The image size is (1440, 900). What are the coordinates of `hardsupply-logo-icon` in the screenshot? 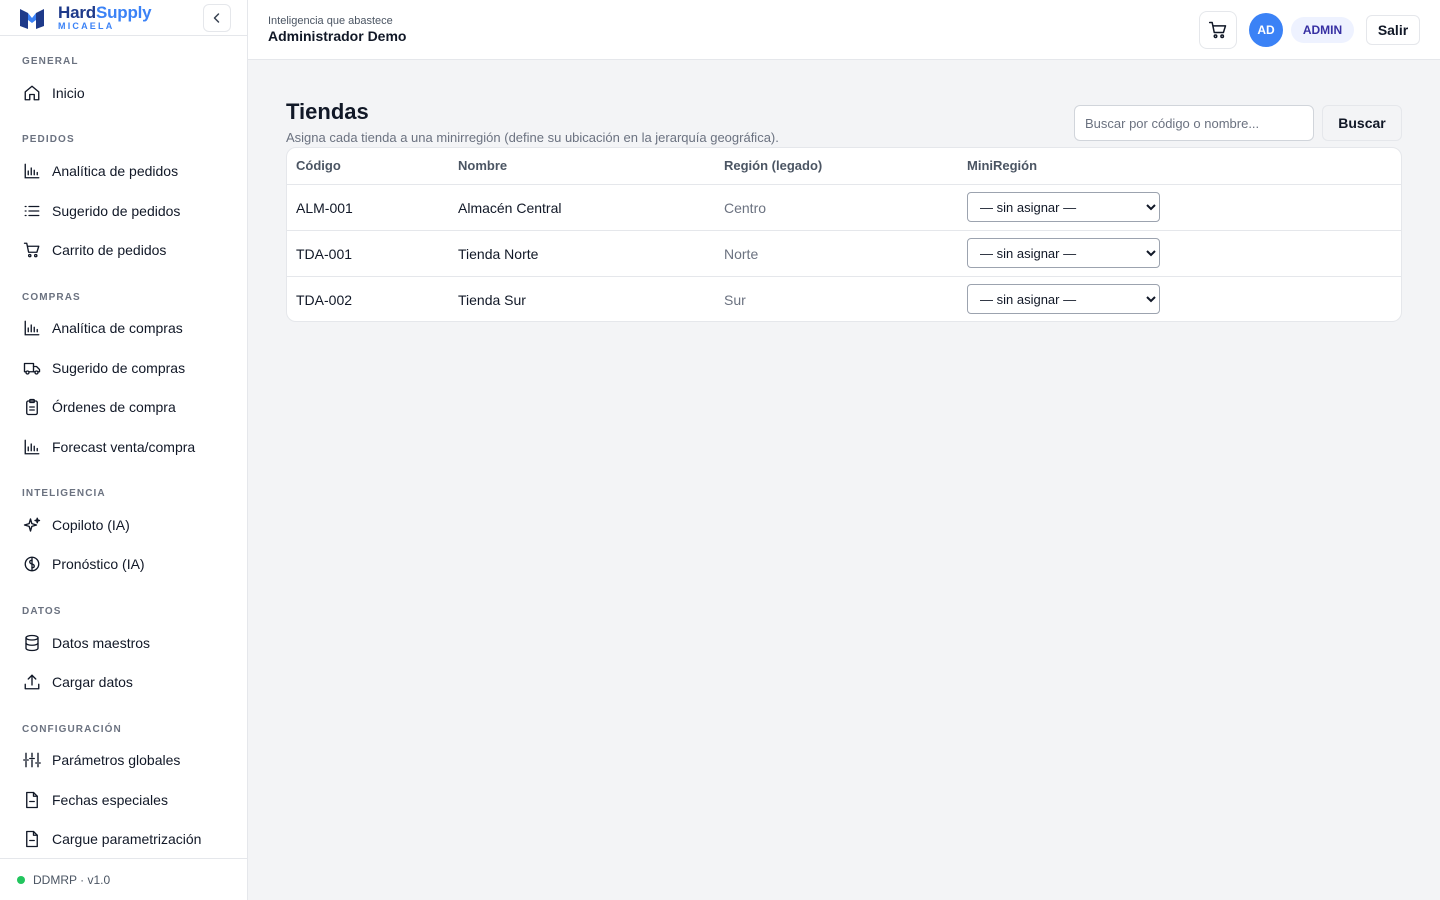 It's located at (32, 19).